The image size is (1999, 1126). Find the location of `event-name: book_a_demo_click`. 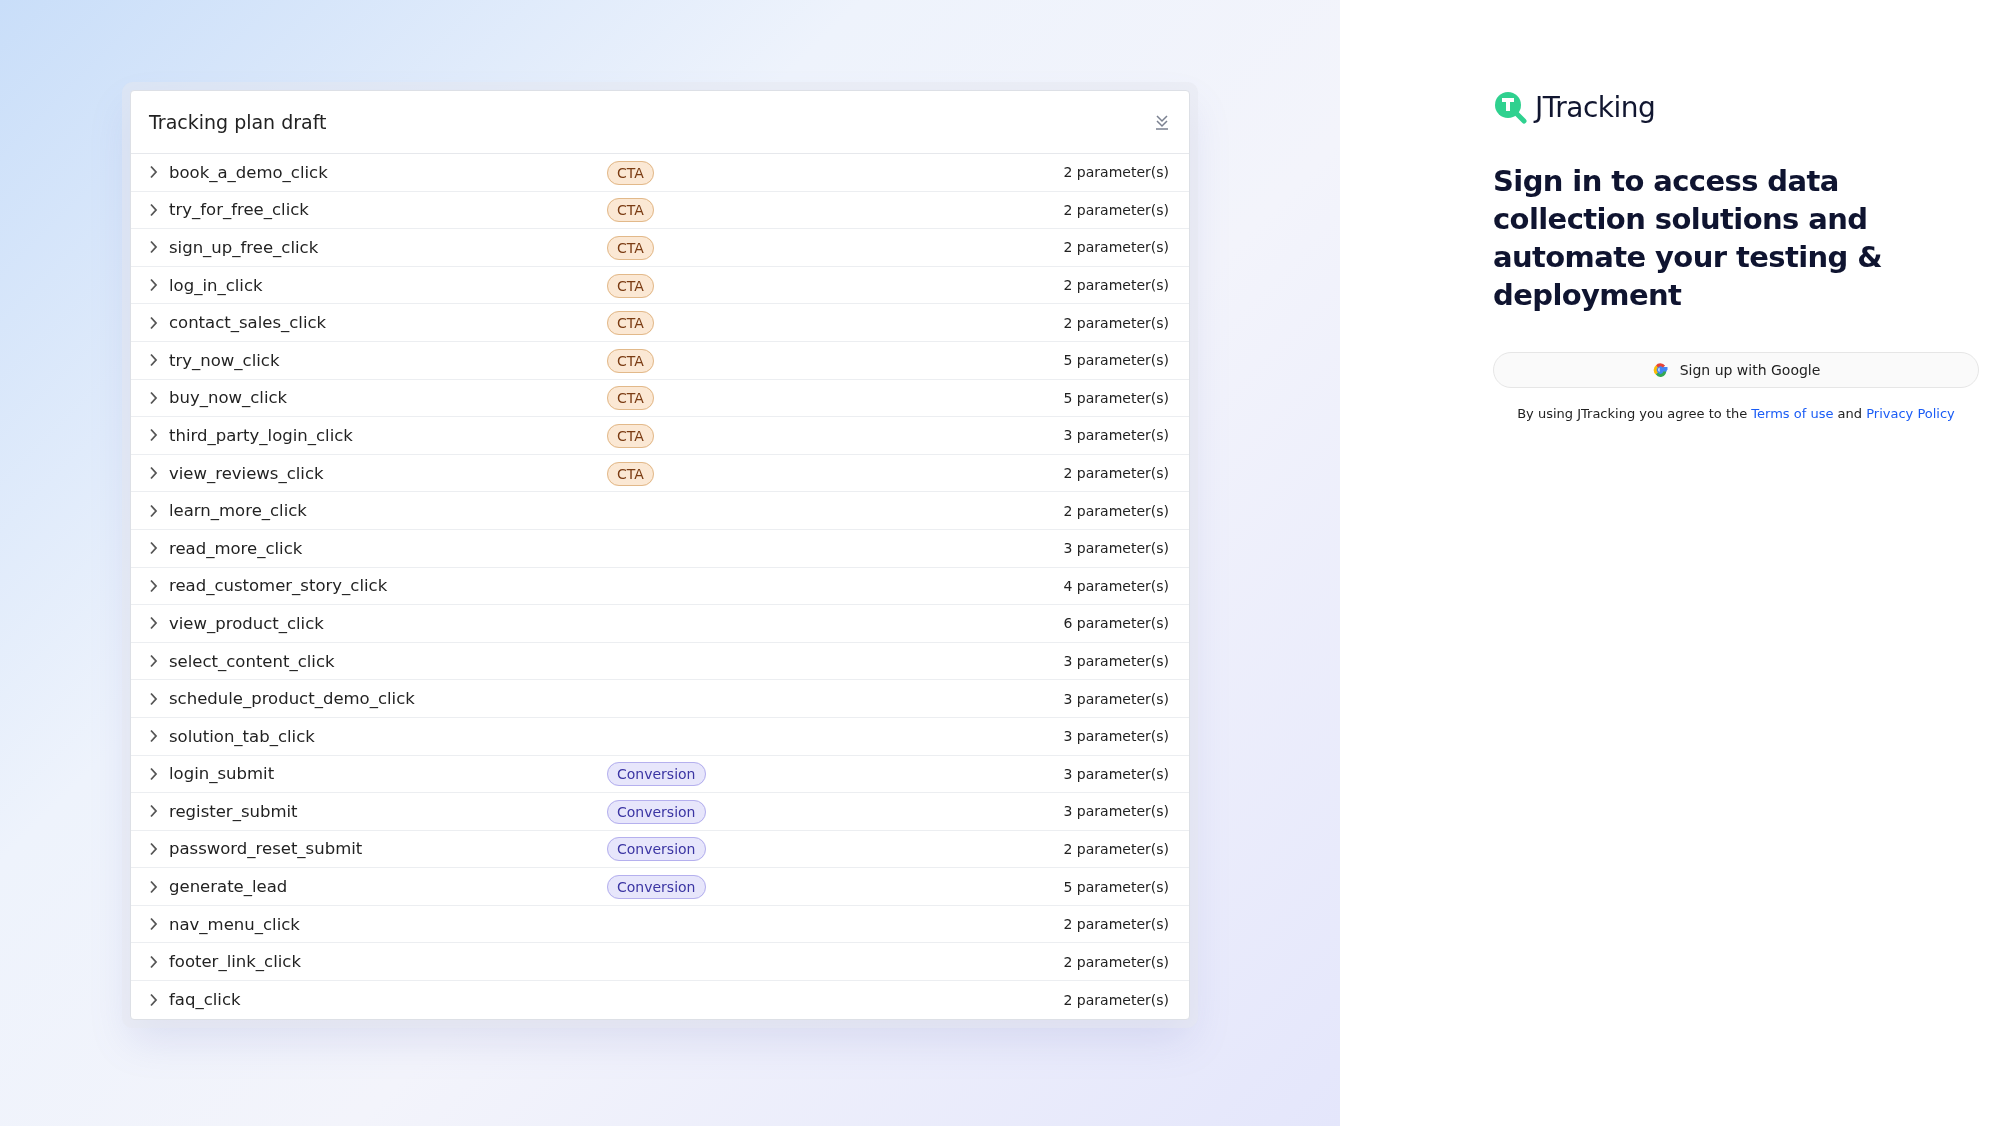

event-name: book_a_demo_click is located at coordinates (249, 172).